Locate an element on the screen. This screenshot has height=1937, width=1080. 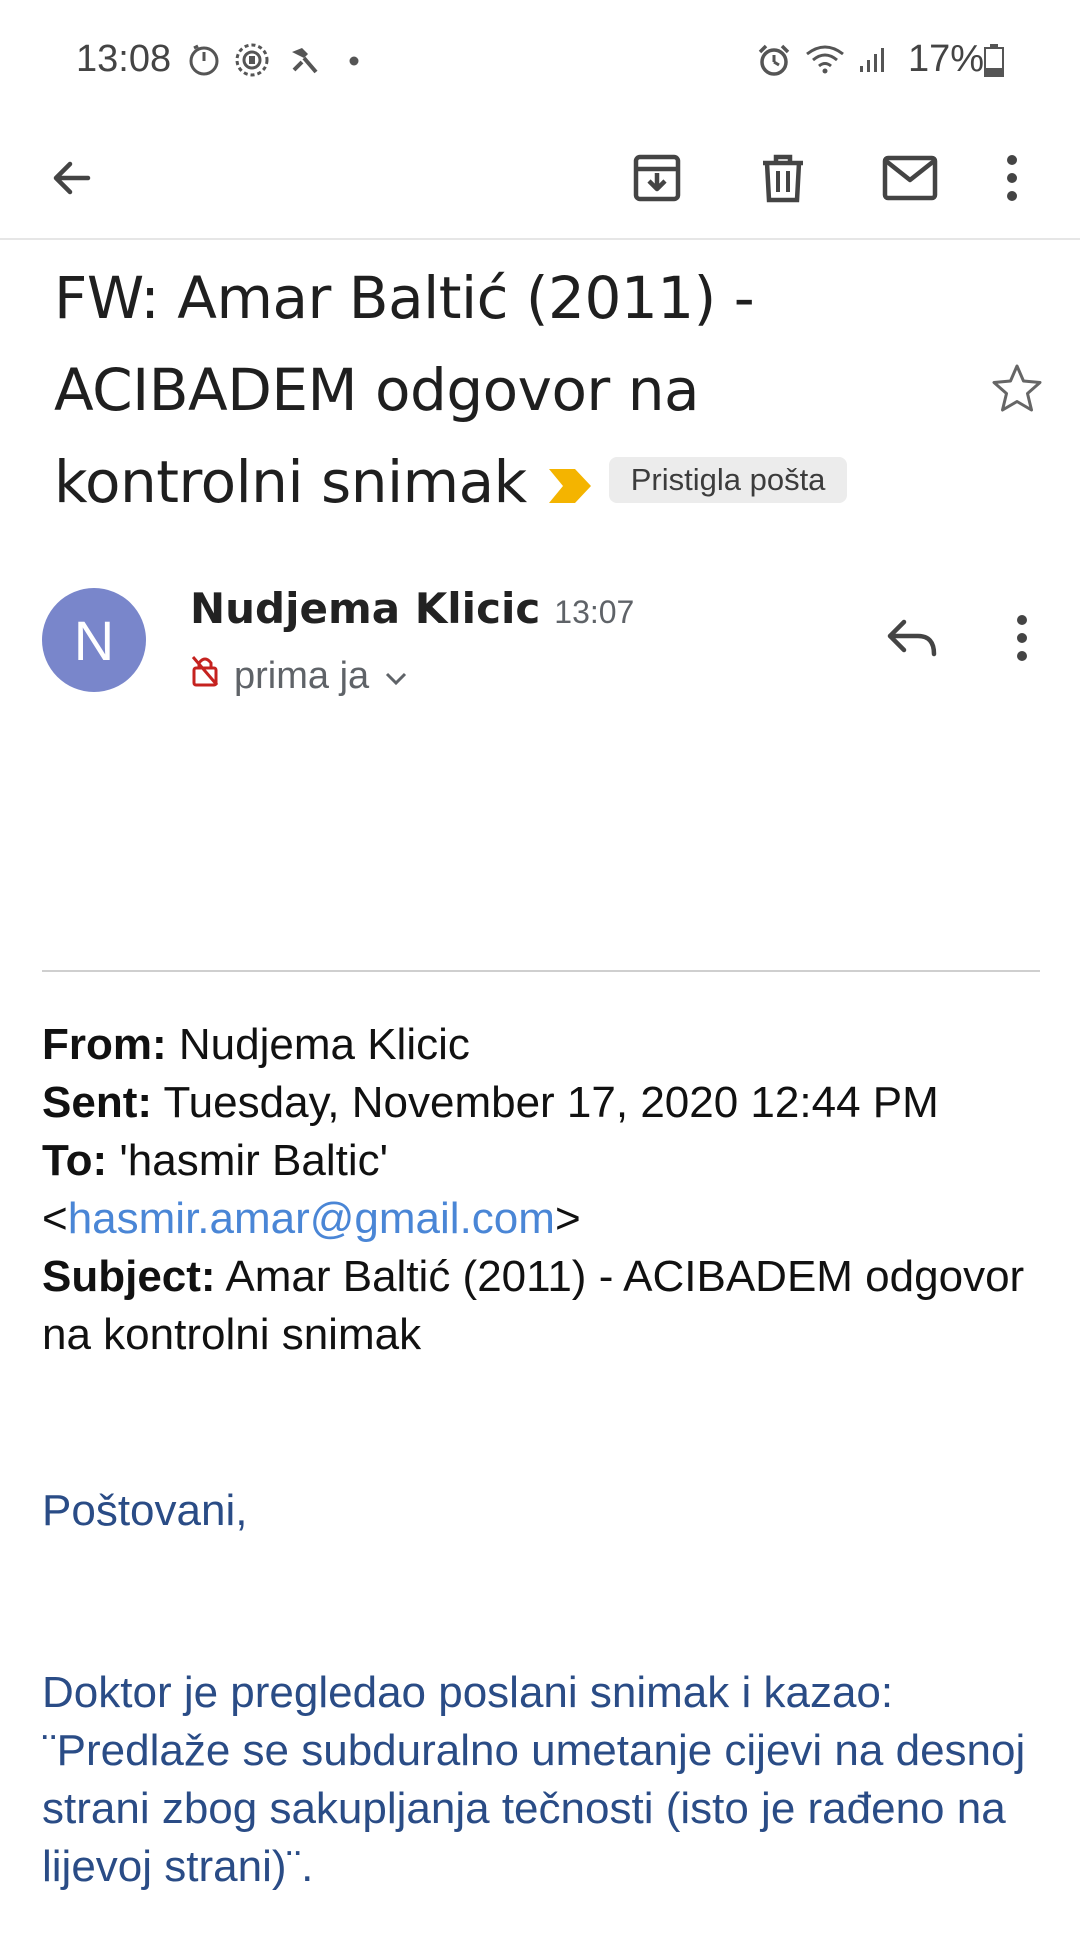
from-line: From: Nudjema Klicic is located at coordinates (256, 1044).